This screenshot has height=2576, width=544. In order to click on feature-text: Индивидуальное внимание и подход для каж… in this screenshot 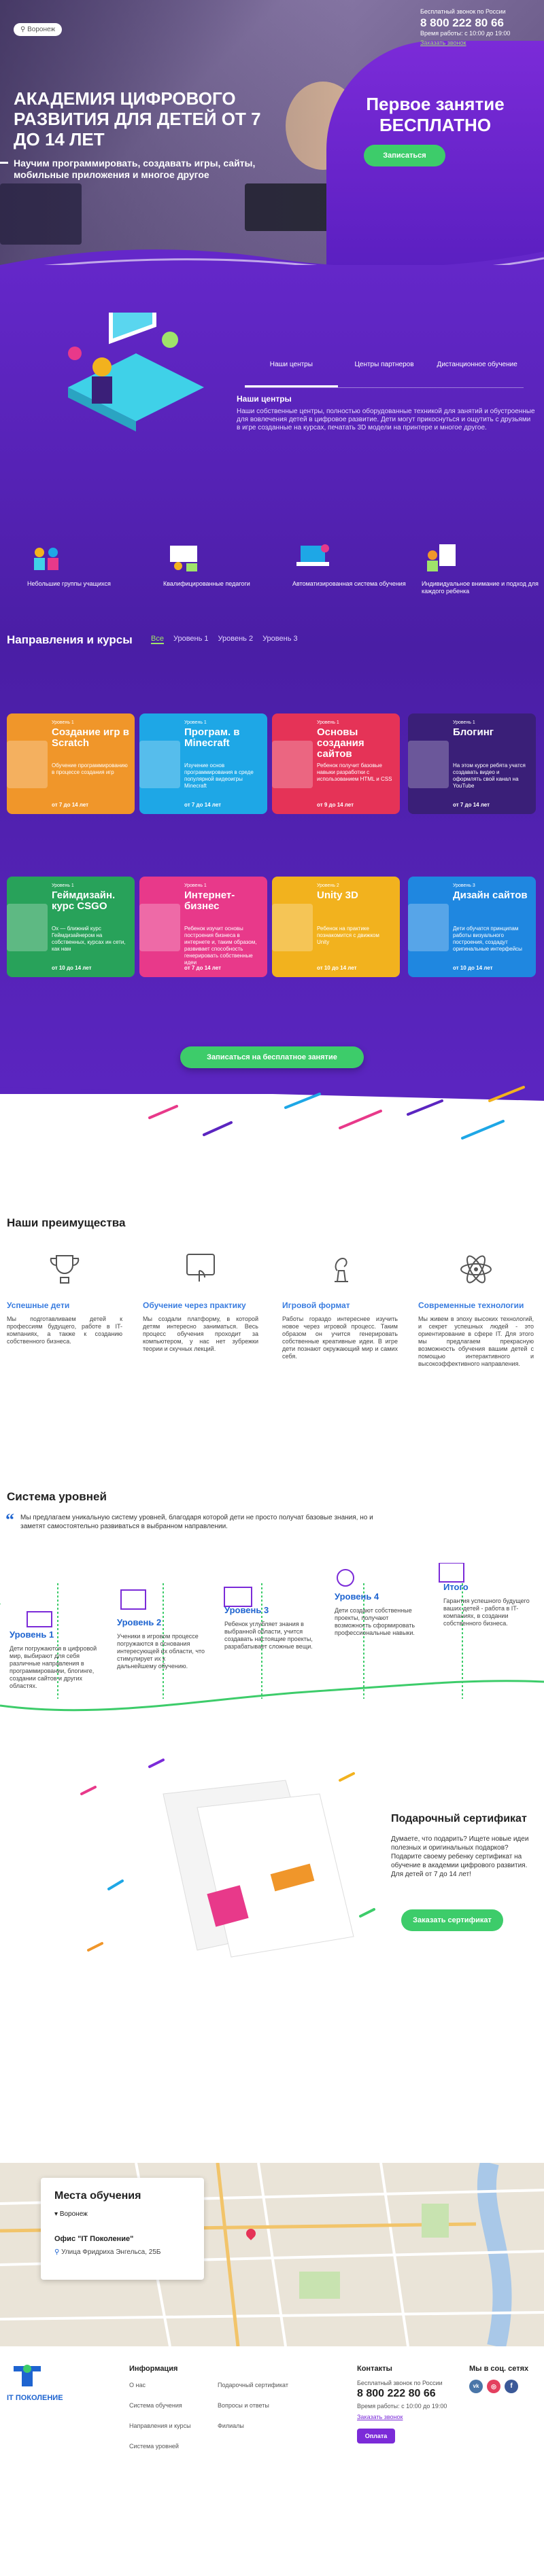, I will do `click(481, 587)`.